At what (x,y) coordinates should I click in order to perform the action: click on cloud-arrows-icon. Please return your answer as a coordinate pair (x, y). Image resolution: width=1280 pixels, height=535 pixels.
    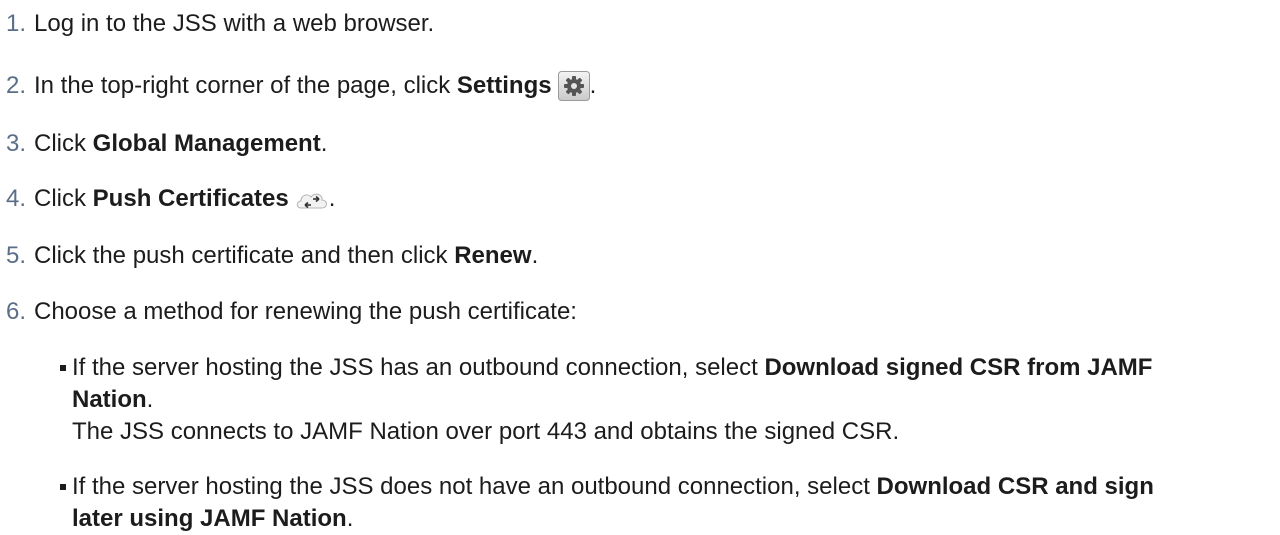
    Looking at the image, I should click on (312, 206).